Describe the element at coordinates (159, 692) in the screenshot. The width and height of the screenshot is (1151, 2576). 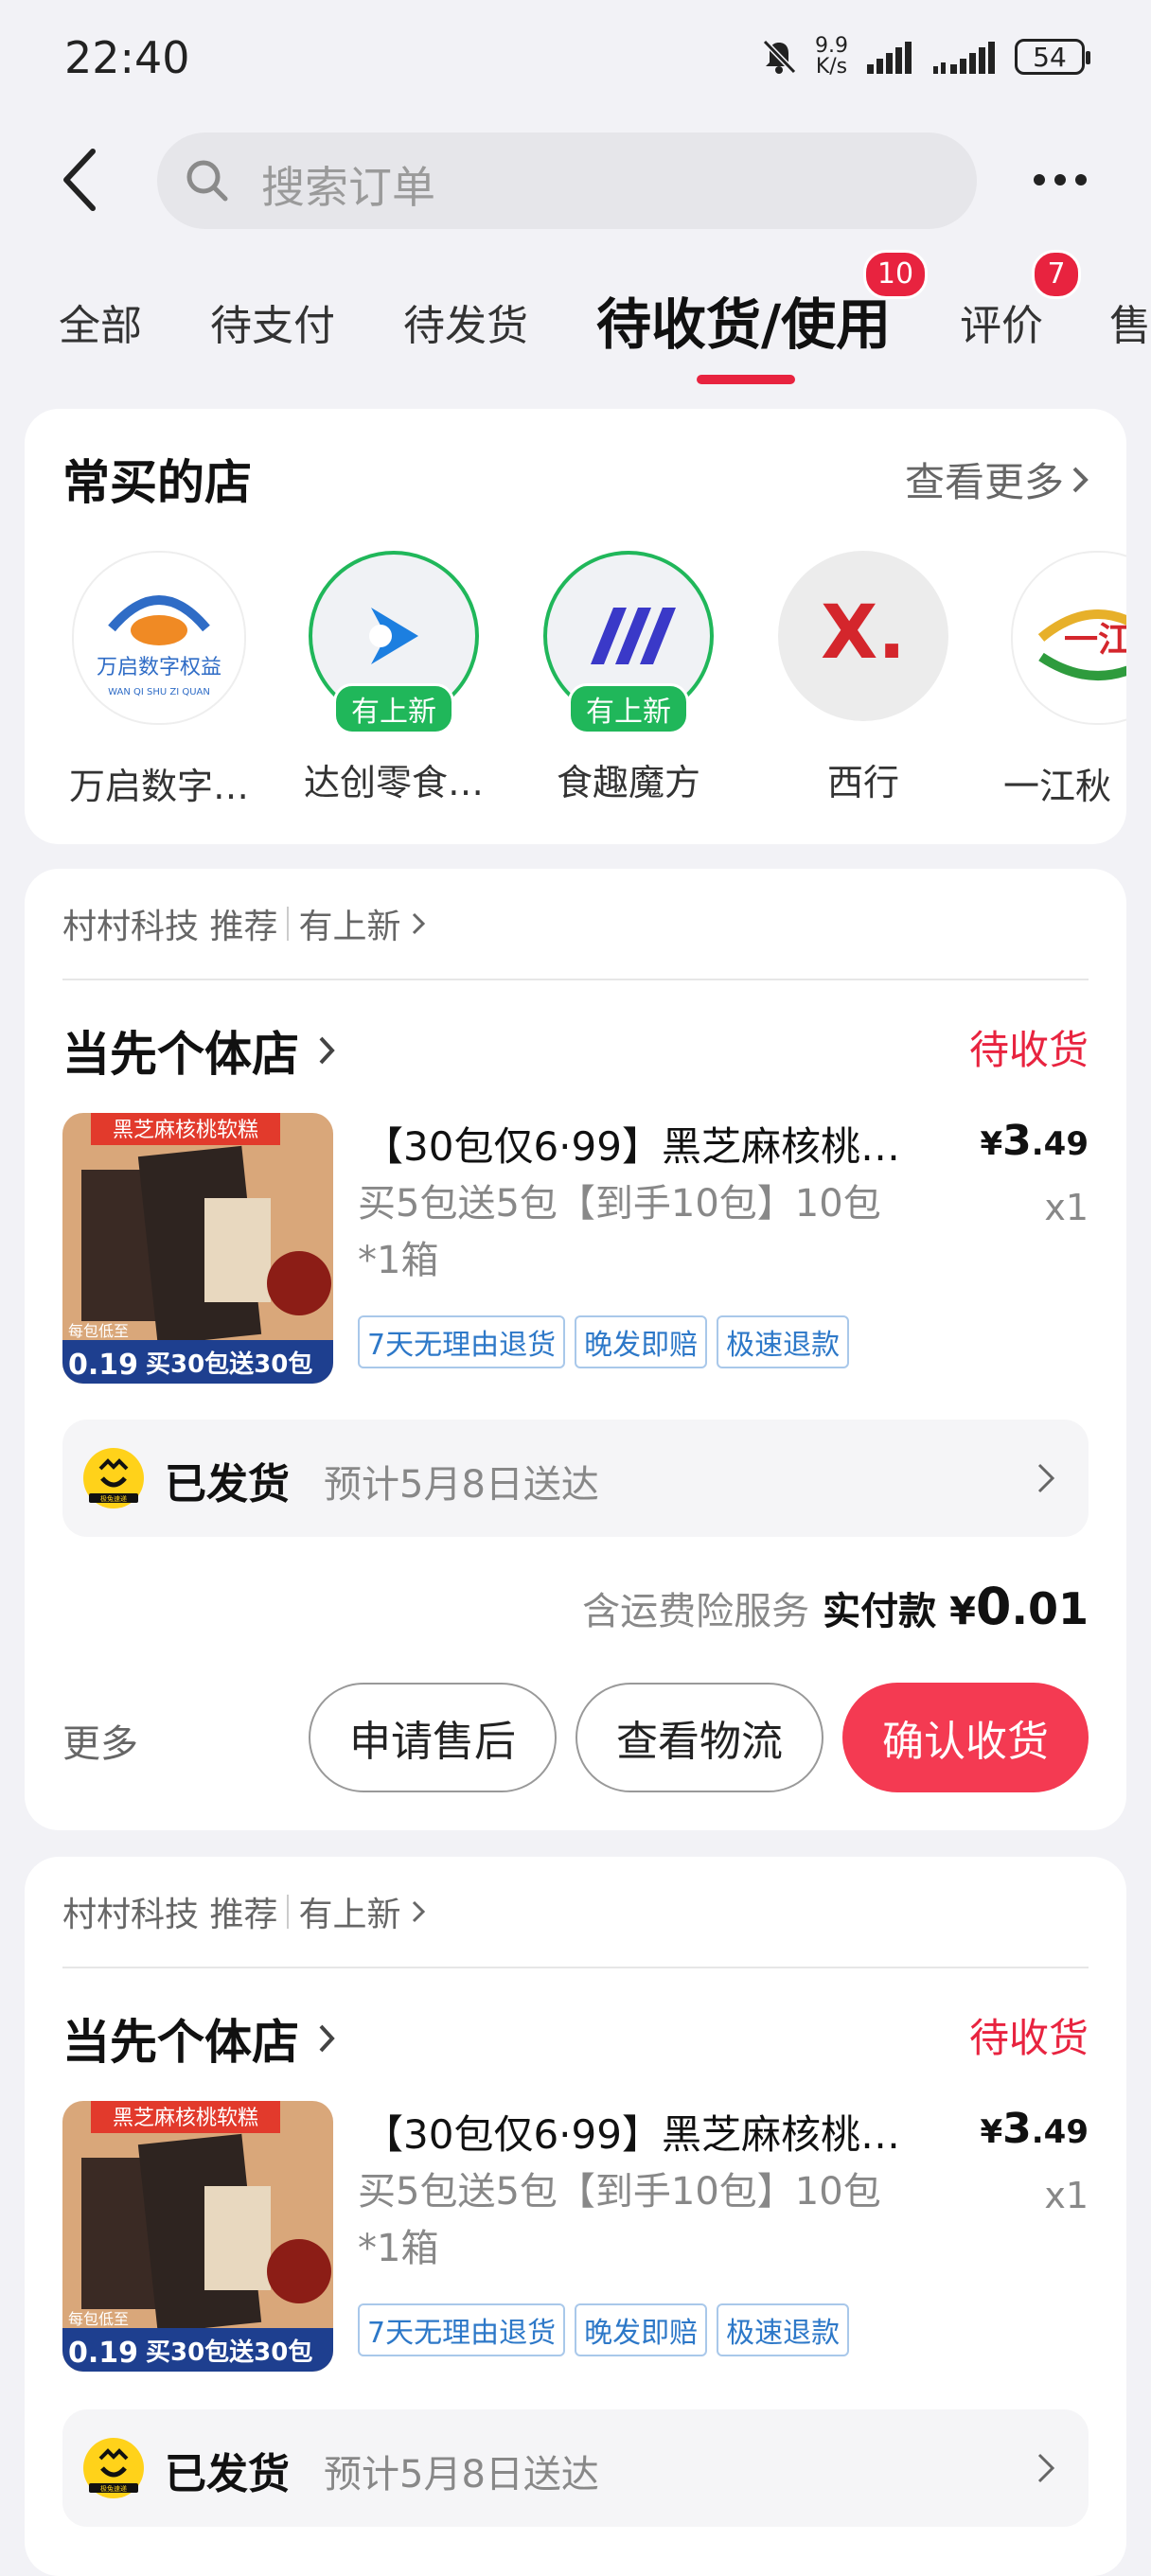
I see `svg-text: WAN QI SHU ZI QUAN` at that location.